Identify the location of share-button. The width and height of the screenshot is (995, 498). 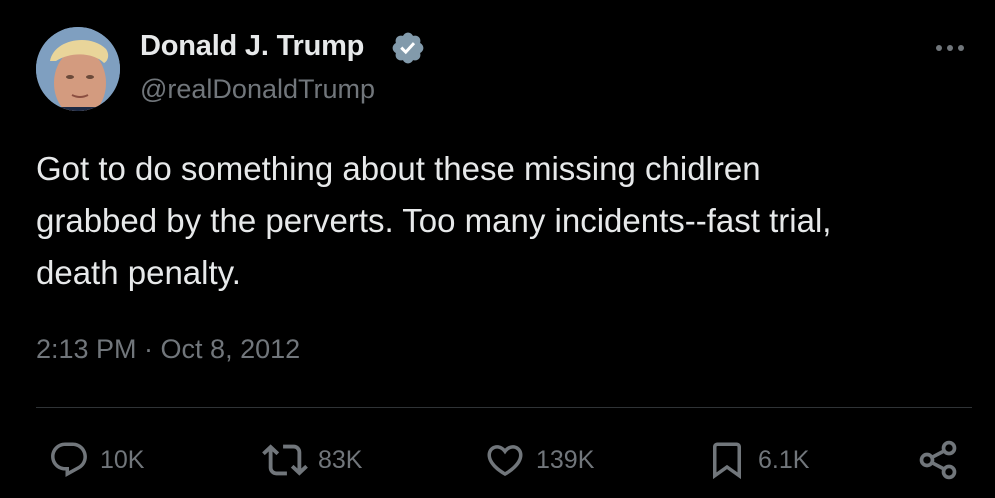
(938, 460).